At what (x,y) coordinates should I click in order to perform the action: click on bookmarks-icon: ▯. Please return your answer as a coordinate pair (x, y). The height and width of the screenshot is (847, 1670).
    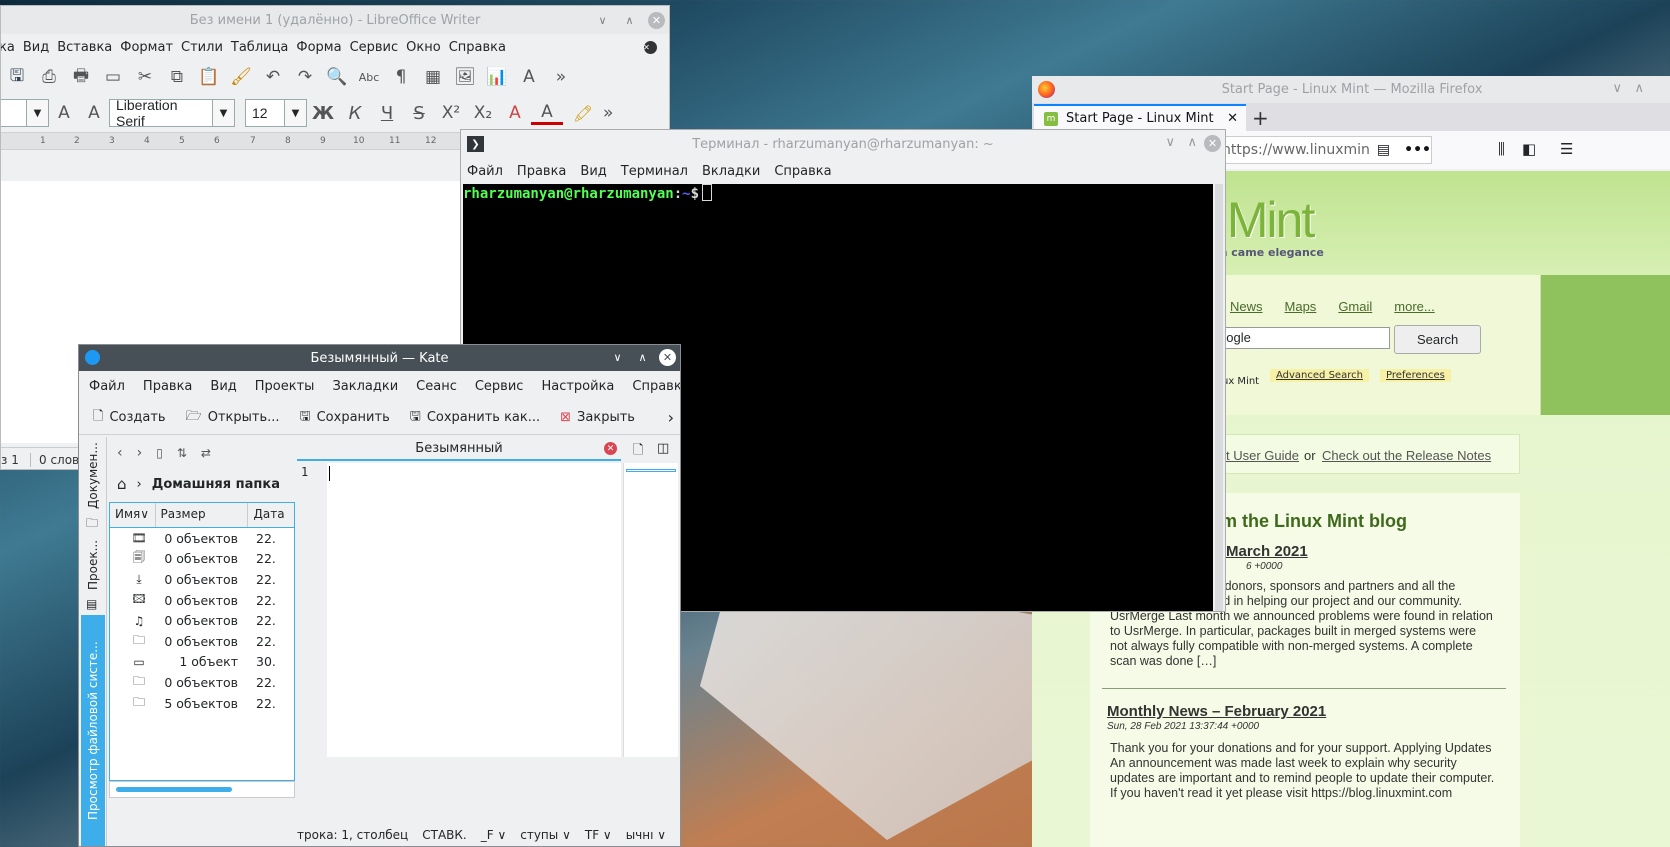
    Looking at the image, I should click on (159, 453).